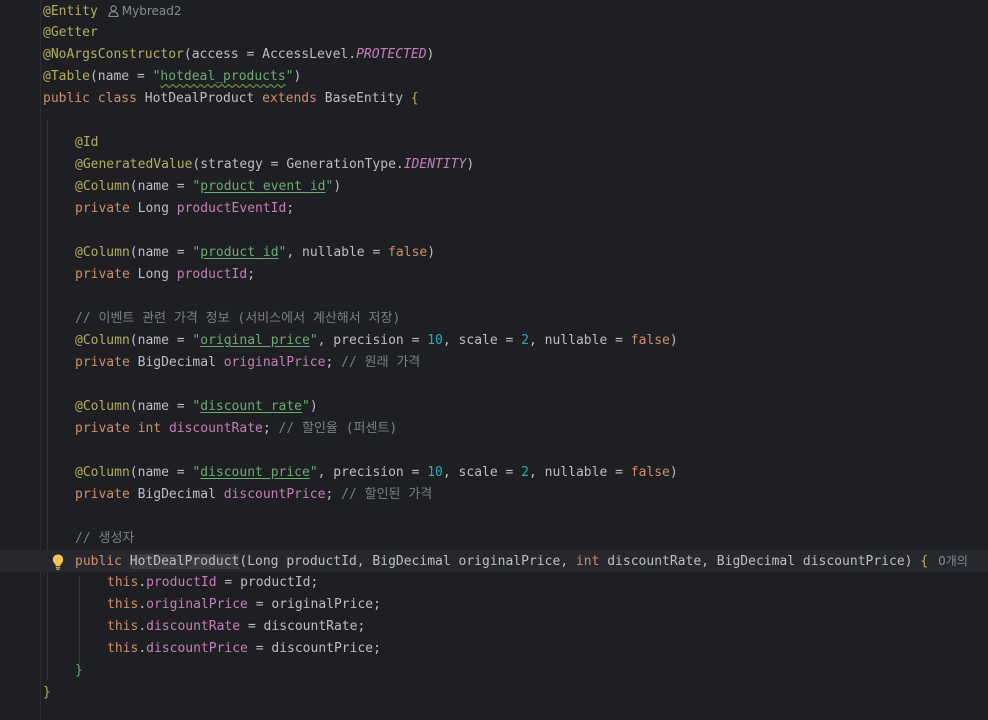 The height and width of the screenshot is (720, 988). Describe the element at coordinates (515, 605) in the screenshot. I see `code-line-28: this.originalPrice = originalPrice;` at that location.